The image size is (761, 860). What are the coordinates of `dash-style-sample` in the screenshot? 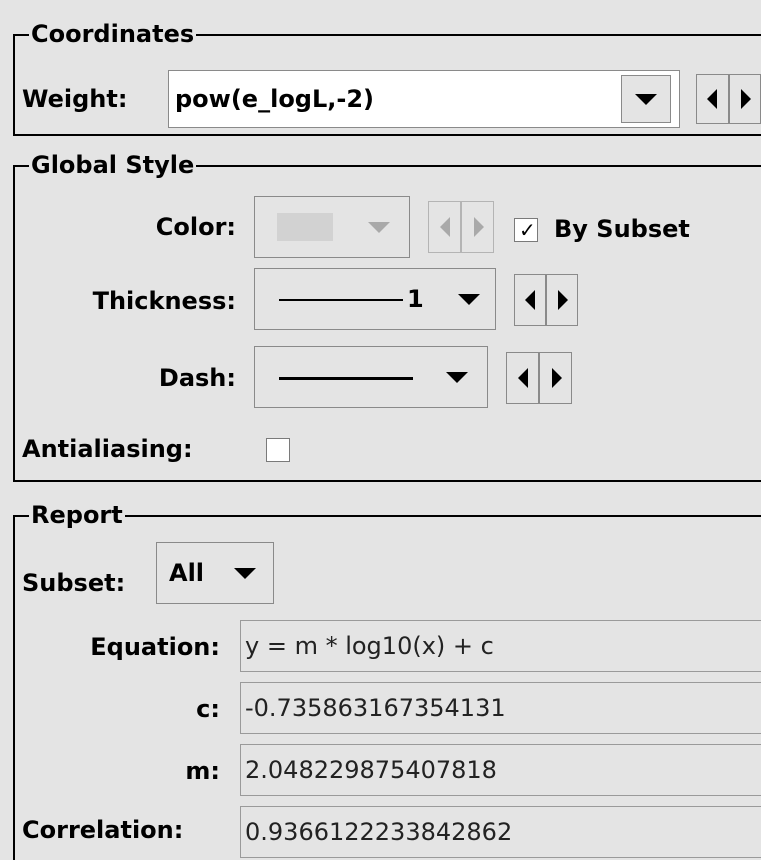 It's located at (346, 378).